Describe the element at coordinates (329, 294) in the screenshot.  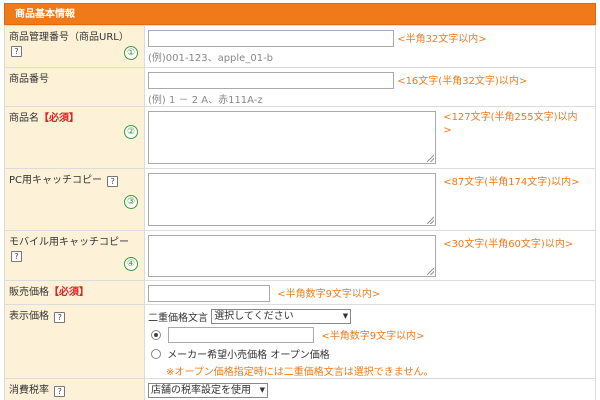
I see `price-hint: <半角数字9文字以内>` at that location.